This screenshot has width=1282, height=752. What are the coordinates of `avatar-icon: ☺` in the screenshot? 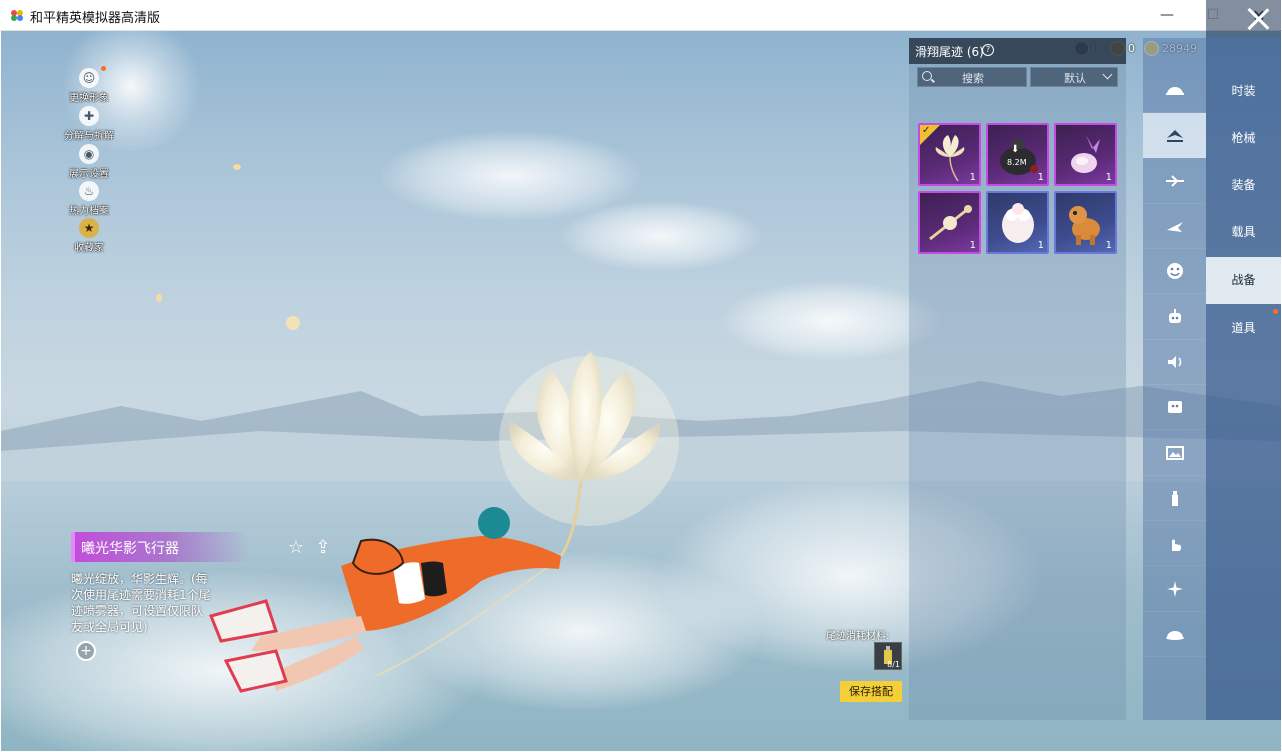 It's located at (89, 78).